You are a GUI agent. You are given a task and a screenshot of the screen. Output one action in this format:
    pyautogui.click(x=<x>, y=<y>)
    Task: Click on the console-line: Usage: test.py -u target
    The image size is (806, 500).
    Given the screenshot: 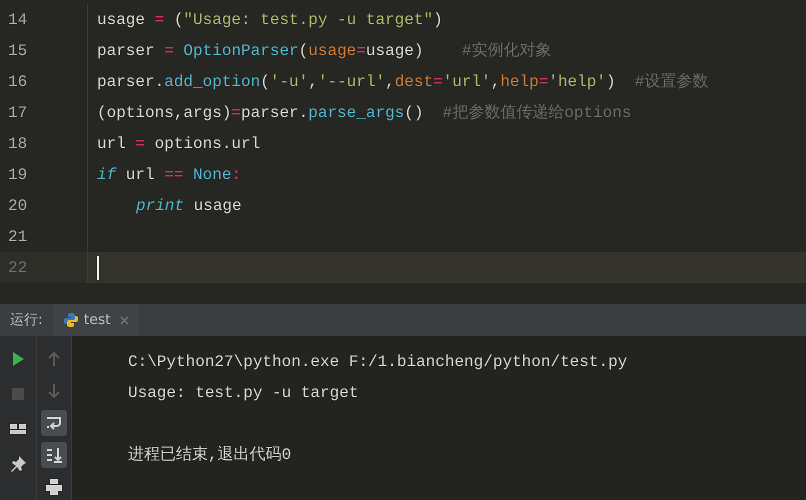 What is the action you would take?
    pyautogui.click(x=244, y=393)
    